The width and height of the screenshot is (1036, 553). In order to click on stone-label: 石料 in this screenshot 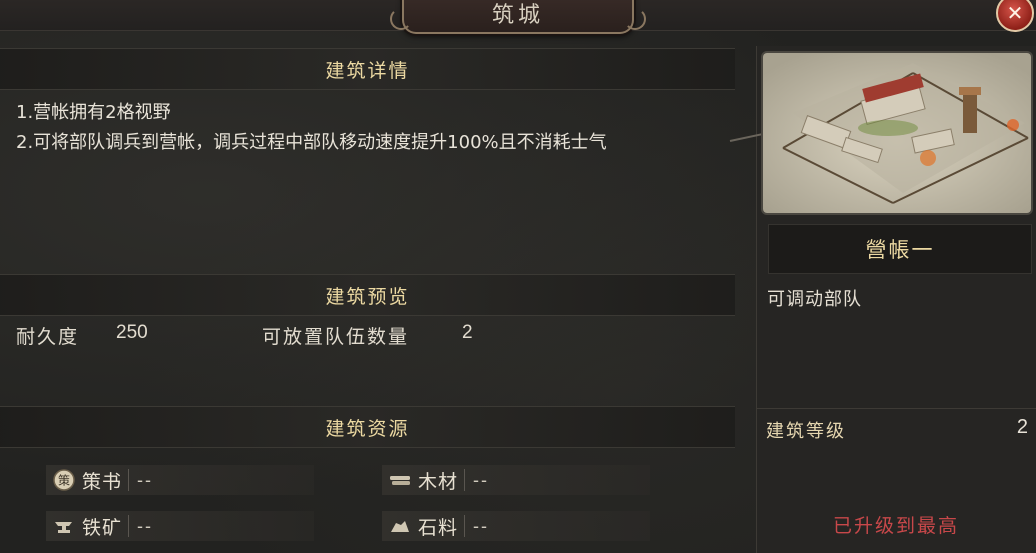, I will do `click(438, 527)`.